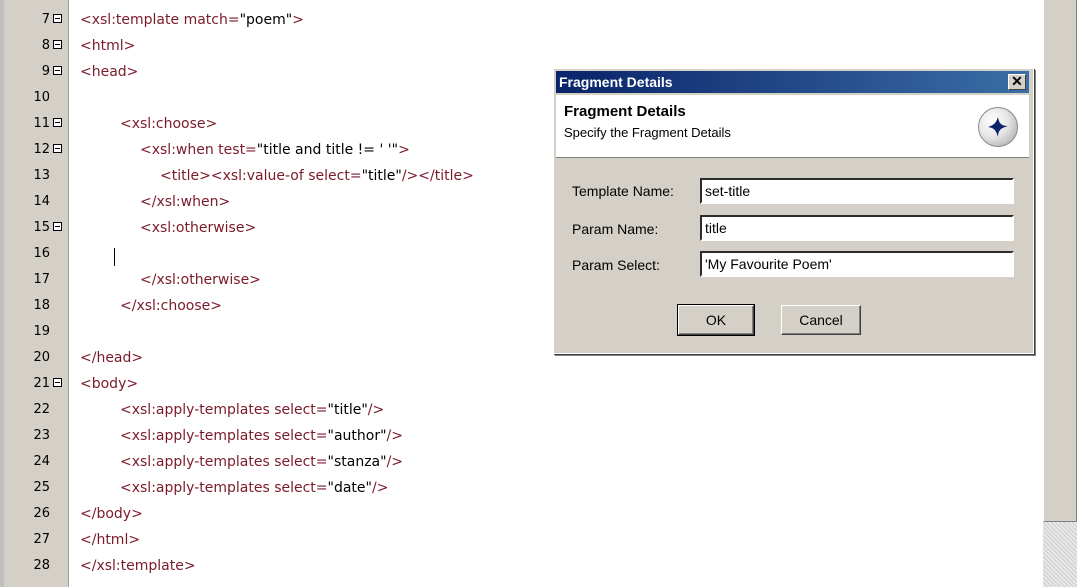 This screenshot has width=1077, height=587. What do you see at coordinates (792, 82) in the screenshot?
I see `dialog-titlebar: Fragment Details ✕` at bounding box center [792, 82].